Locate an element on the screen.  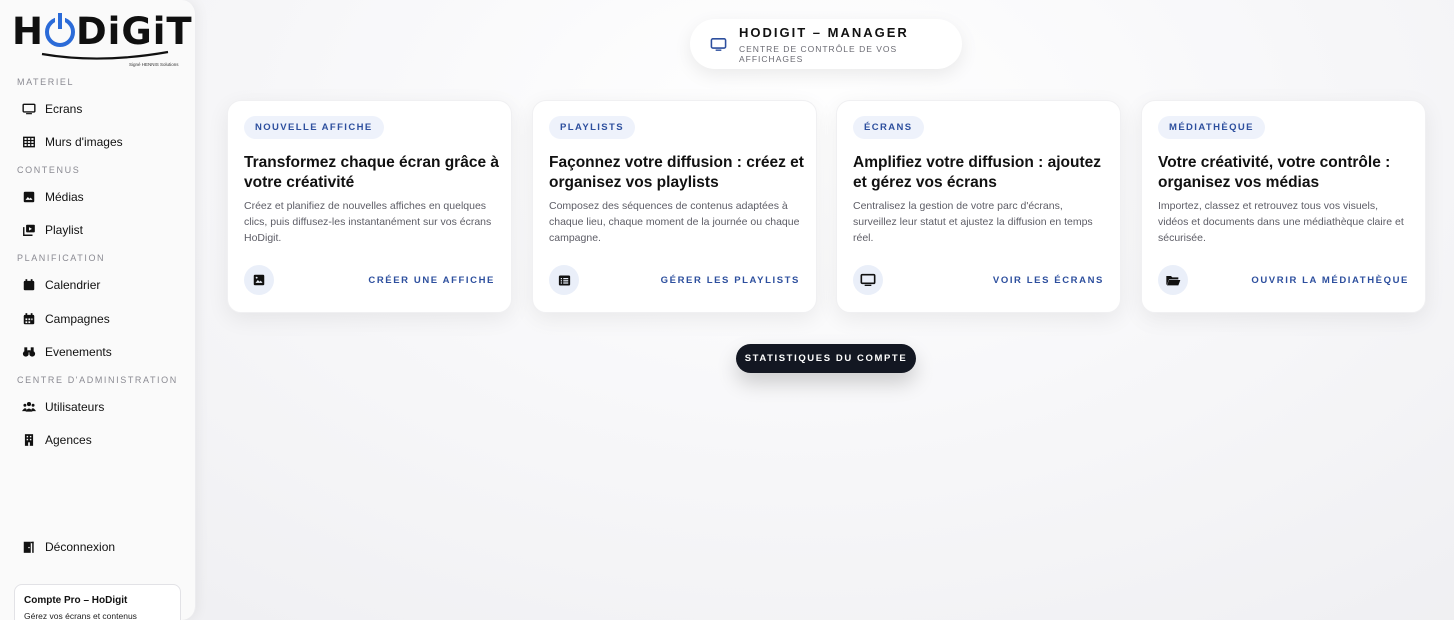
logo-letter-h: H is located at coordinates (28, 31).